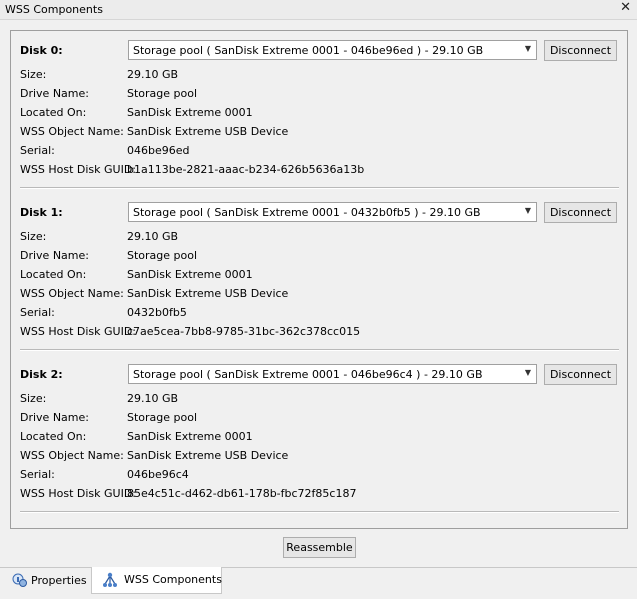 This screenshot has height=599, width=637. What do you see at coordinates (41, 212) in the screenshot?
I see `disk-label: Disk 1:` at bounding box center [41, 212].